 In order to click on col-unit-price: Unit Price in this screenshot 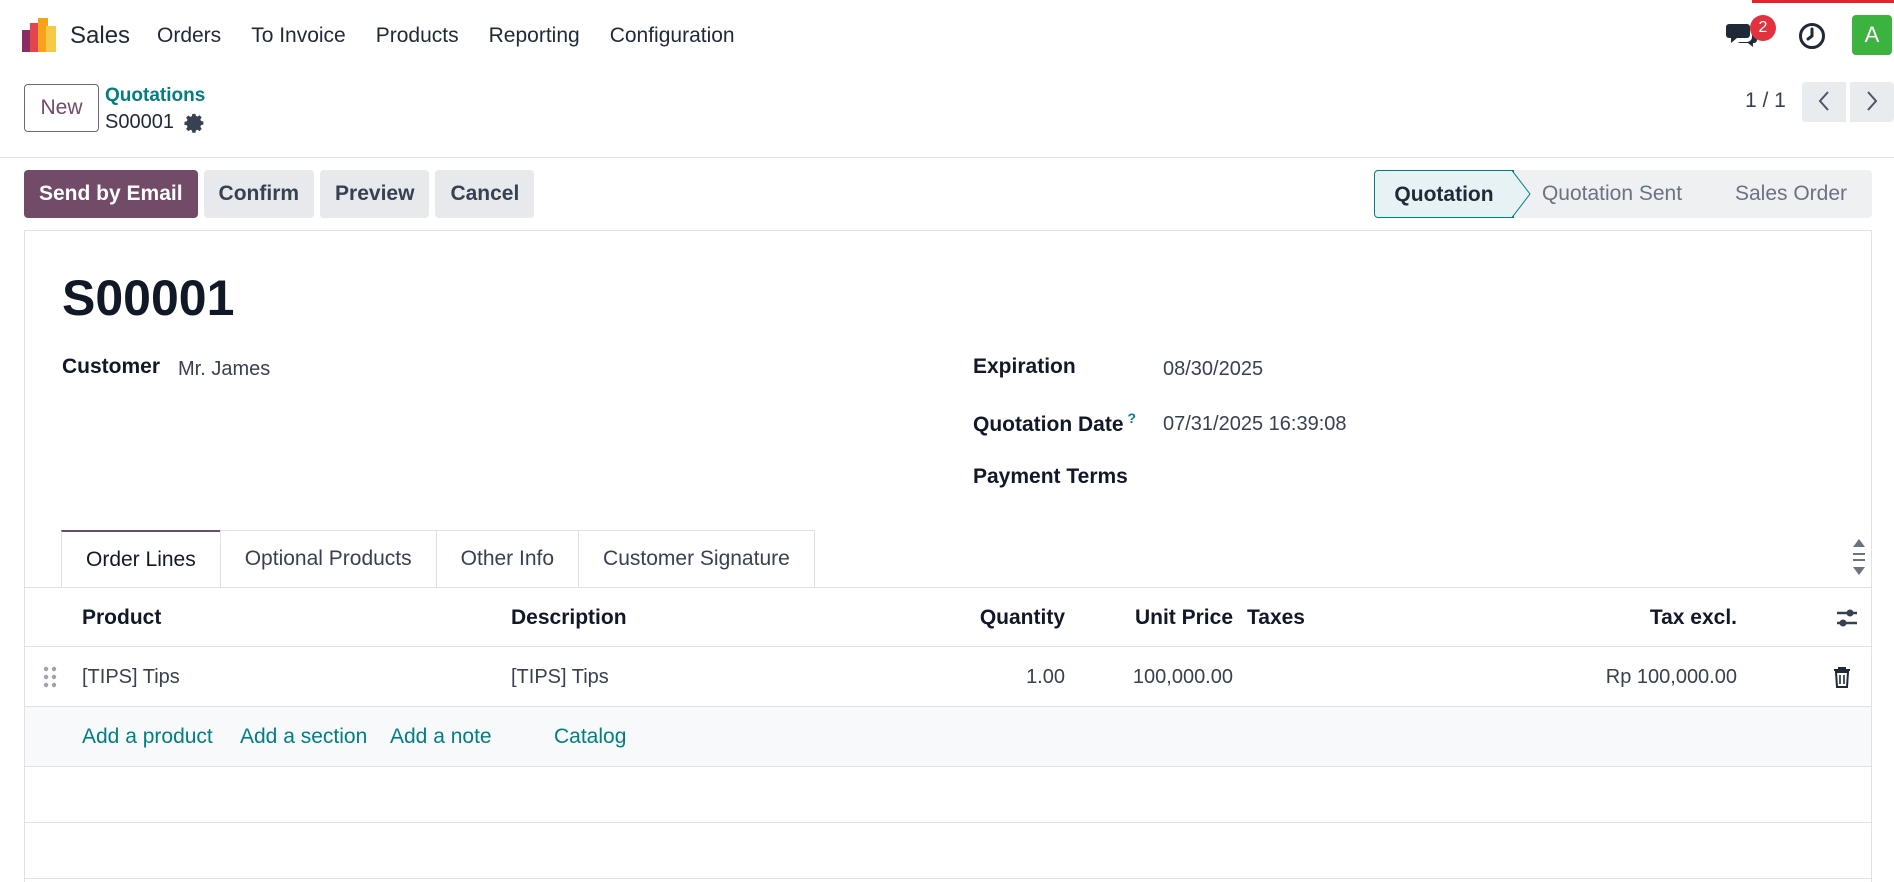, I will do `click(1149, 618)`.